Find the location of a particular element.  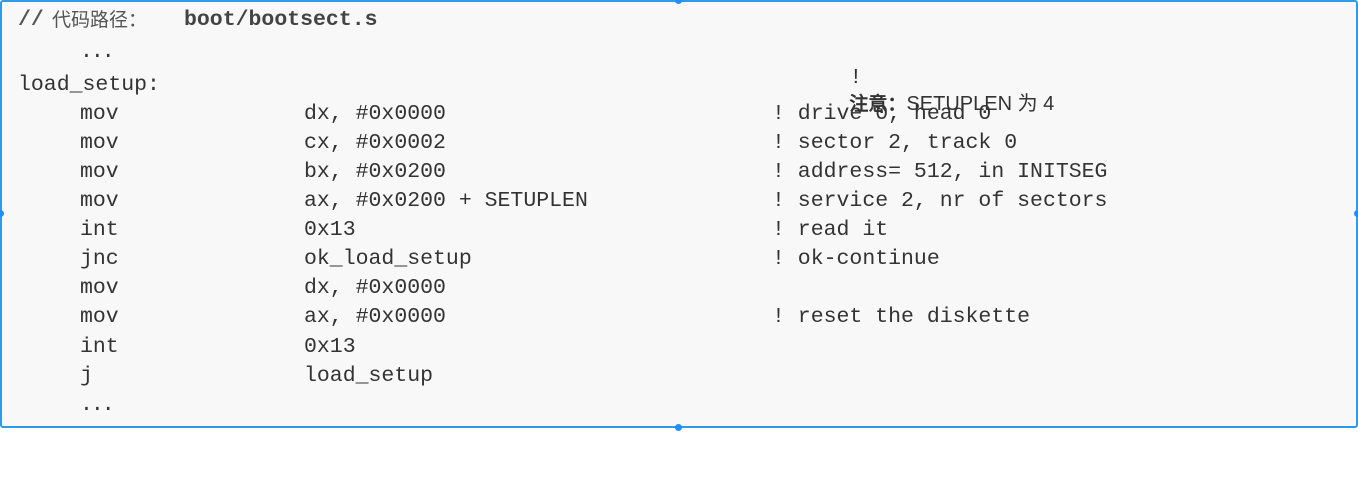

operands: load_setup is located at coordinates (368, 376).